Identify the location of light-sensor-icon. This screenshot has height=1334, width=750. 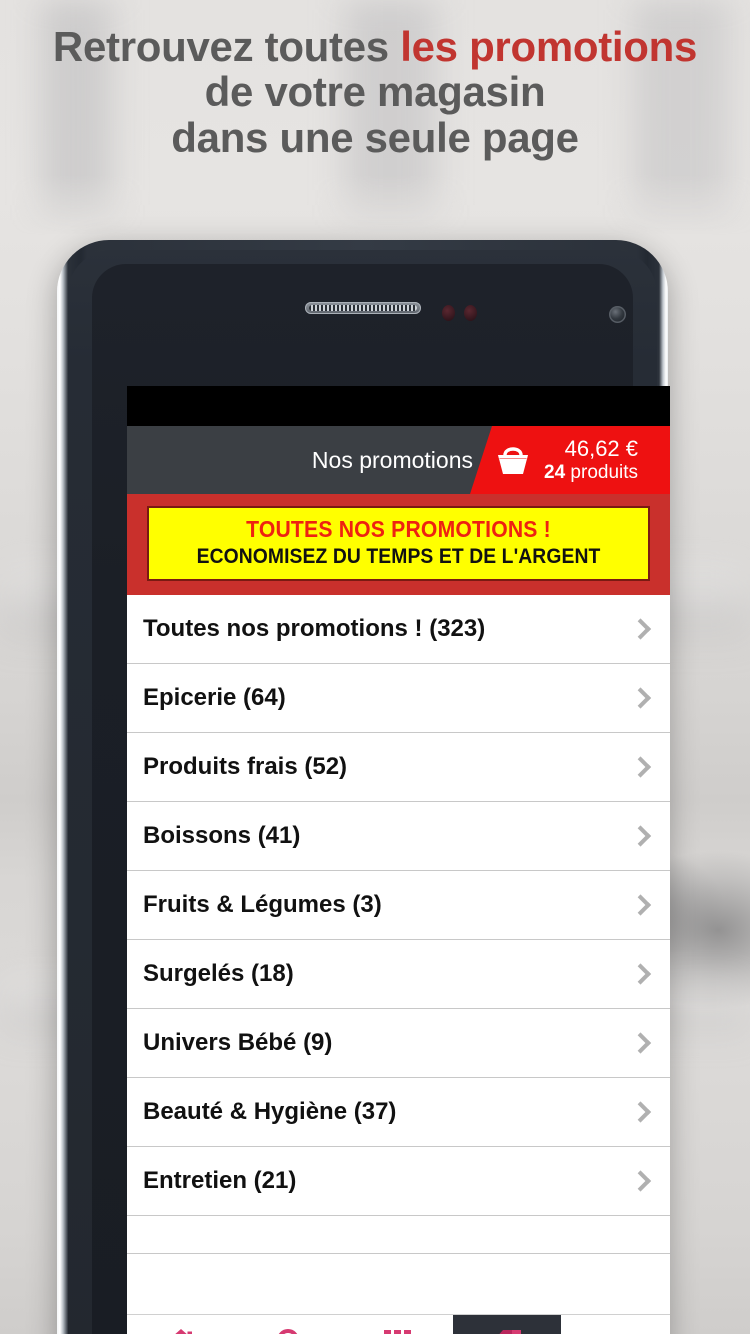
(470, 313).